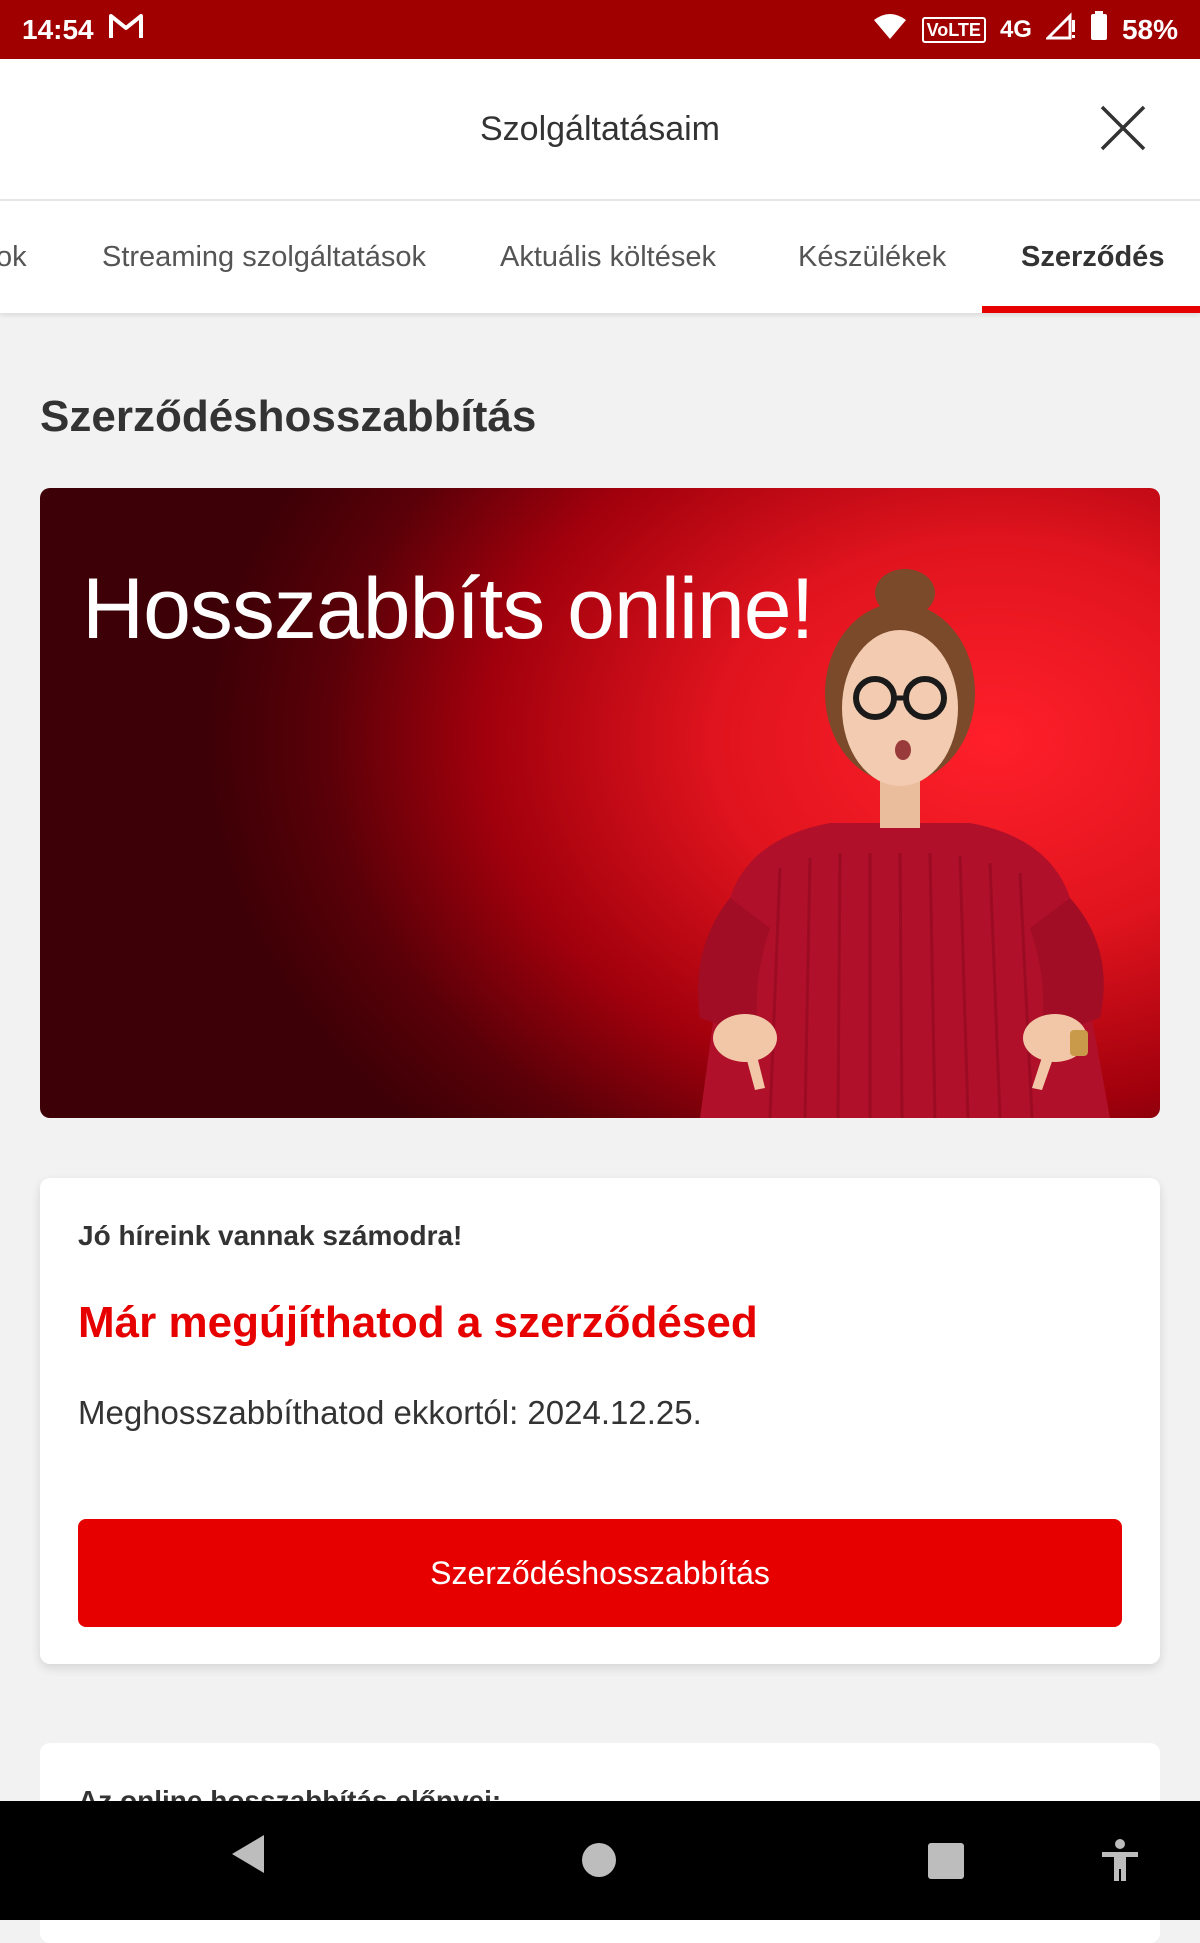 Image resolution: width=1200 pixels, height=1943 pixels. Describe the element at coordinates (946, 1861) in the screenshot. I see `recents-icon` at that location.